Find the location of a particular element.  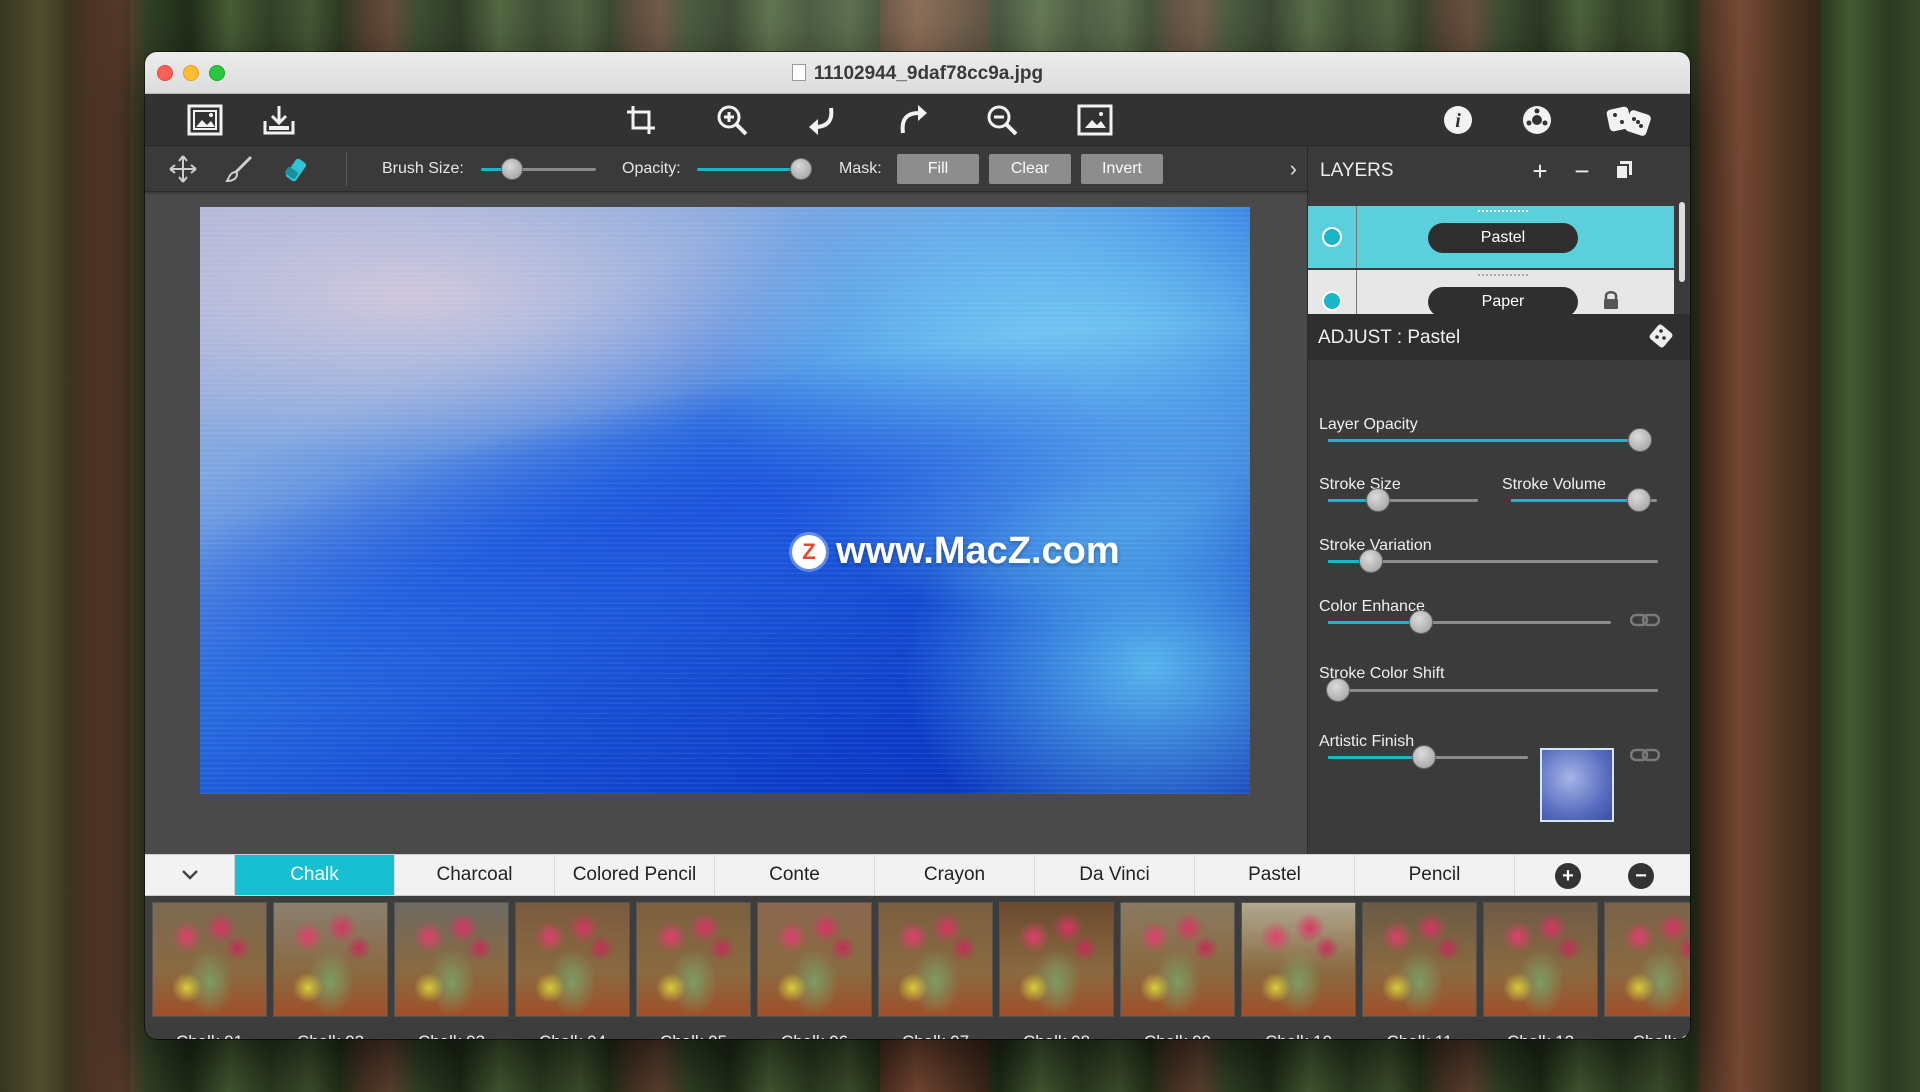

mask-fill-button: Fill is located at coordinates (938, 169).